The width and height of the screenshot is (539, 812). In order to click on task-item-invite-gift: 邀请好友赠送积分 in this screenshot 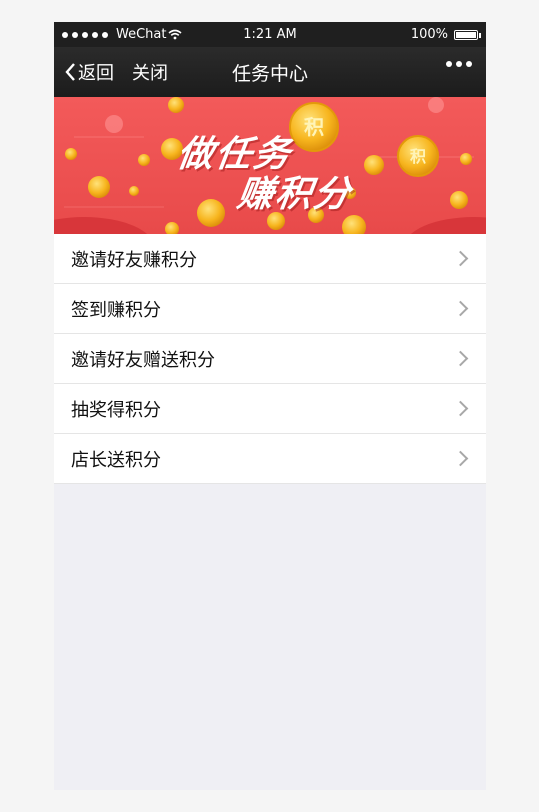, I will do `click(270, 359)`.